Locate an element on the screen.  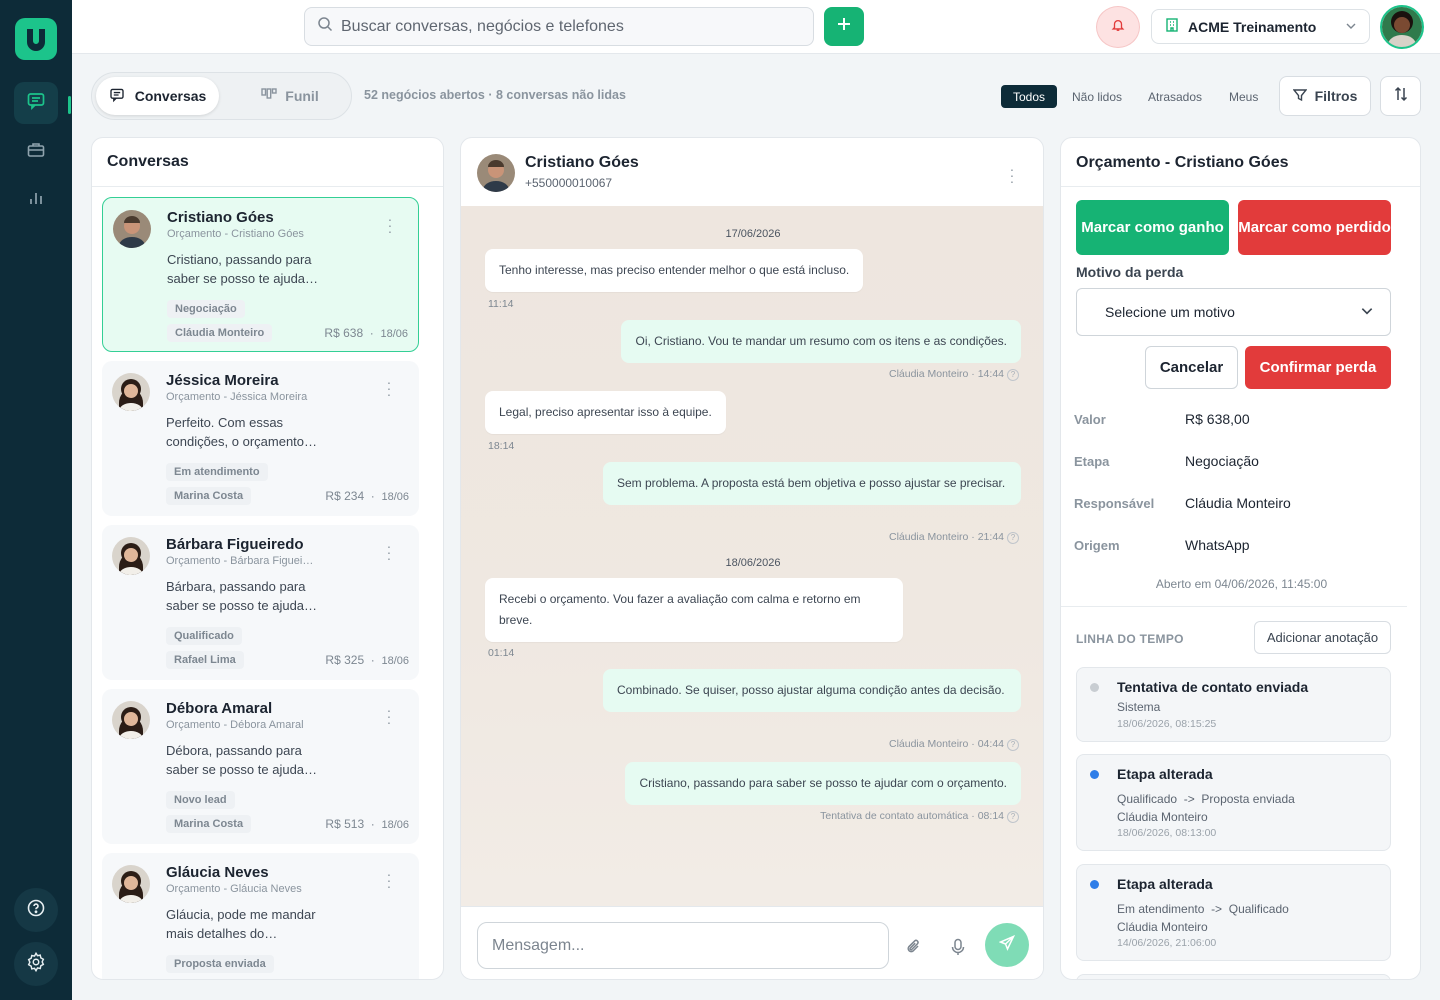
deal-amount-date: R$ 513 · 18/06 is located at coordinates (367, 824).